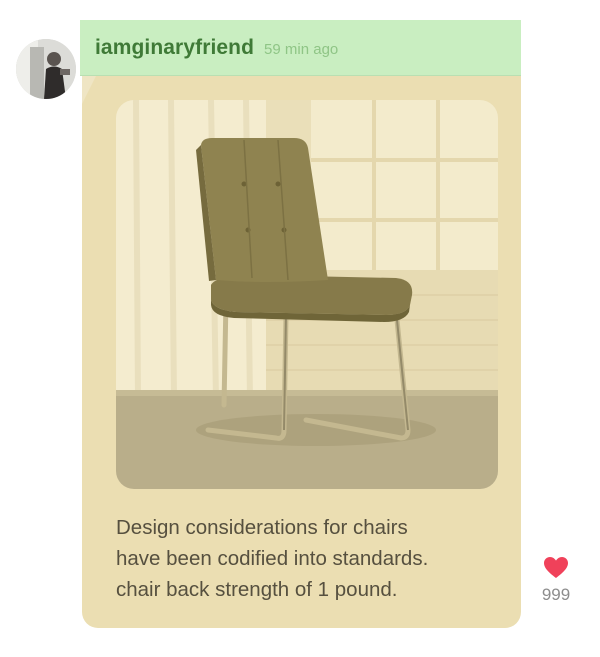 The width and height of the screenshot is (600, 657). I want to click on username-link: iamginaryfriend, so click(174, 48).